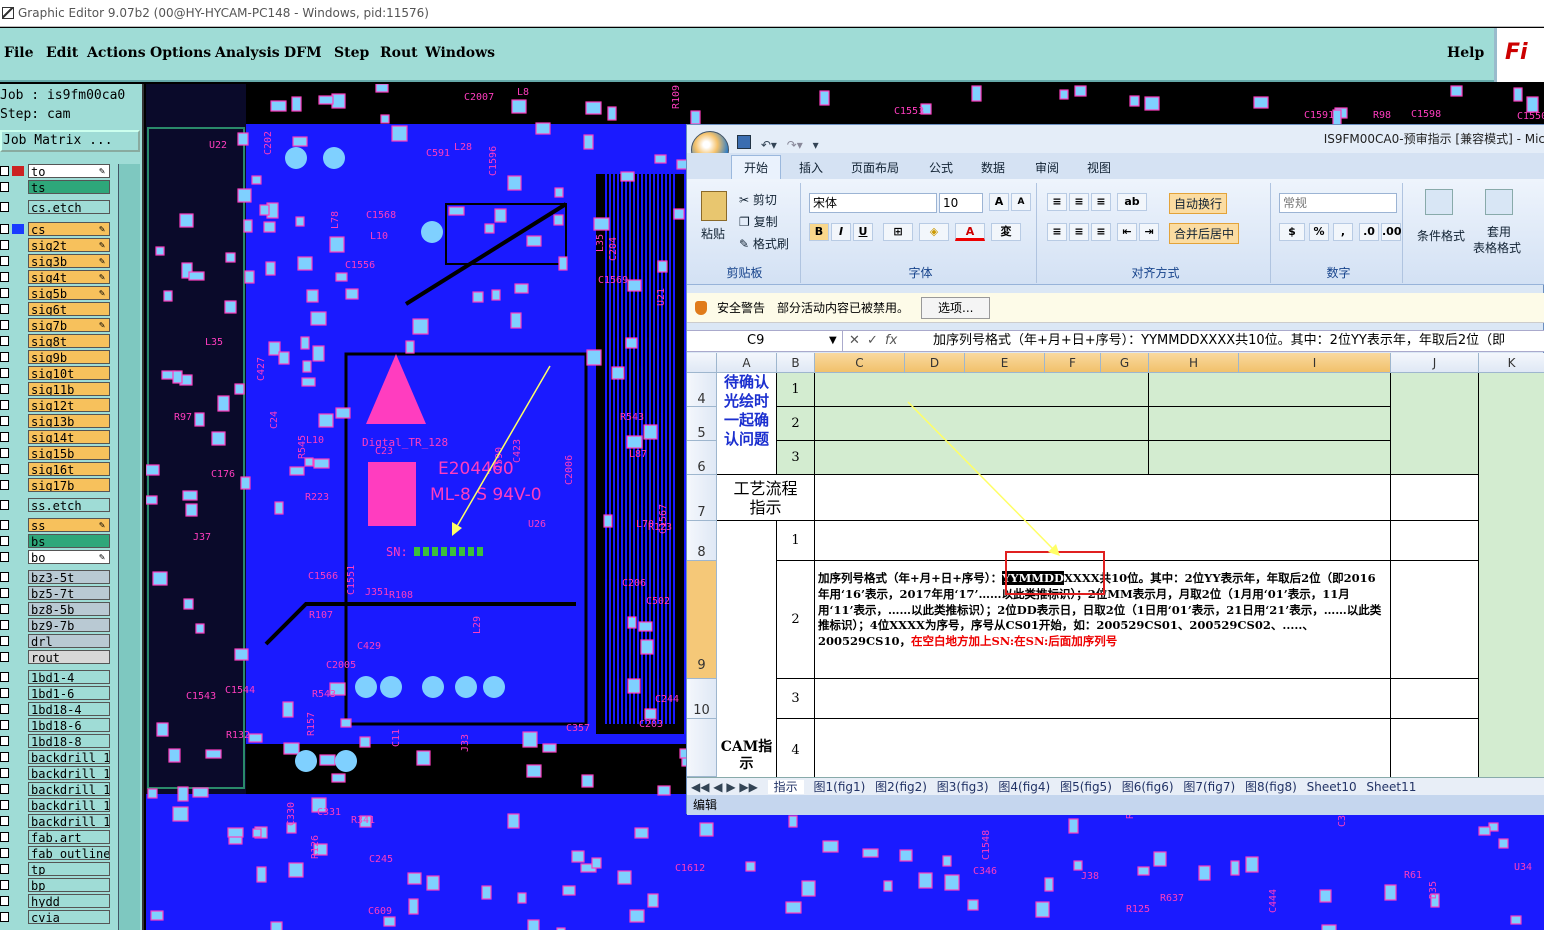 This screenshot has height=930, width=1544. Describe the element at coordinates (69, 261) in the screenshot. I see `layer-name: sig3b ✎` at that location.